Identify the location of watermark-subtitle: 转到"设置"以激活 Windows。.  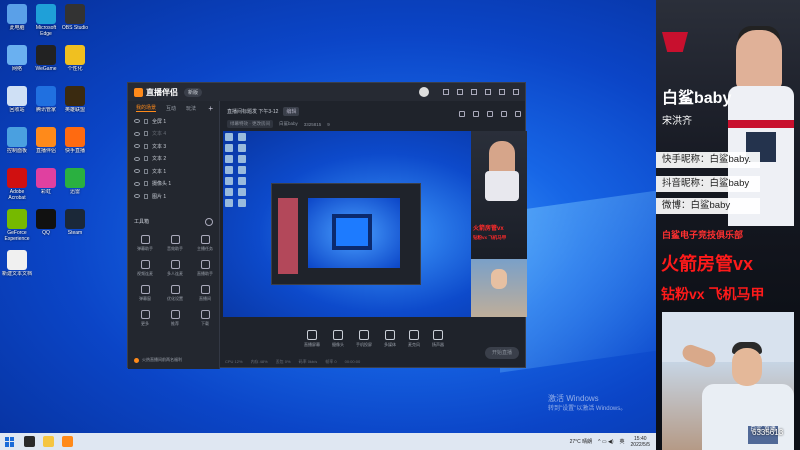
(587, 409).